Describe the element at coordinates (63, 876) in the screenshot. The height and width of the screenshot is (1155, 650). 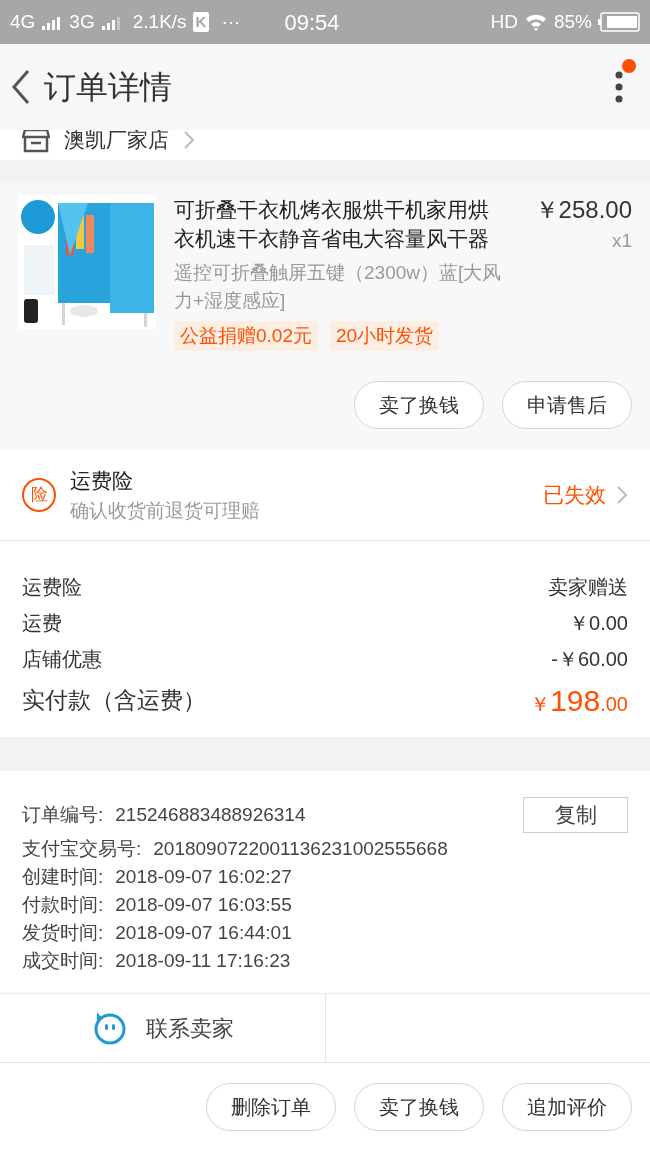
I see `order-info-label: 创建时间:` at that location.